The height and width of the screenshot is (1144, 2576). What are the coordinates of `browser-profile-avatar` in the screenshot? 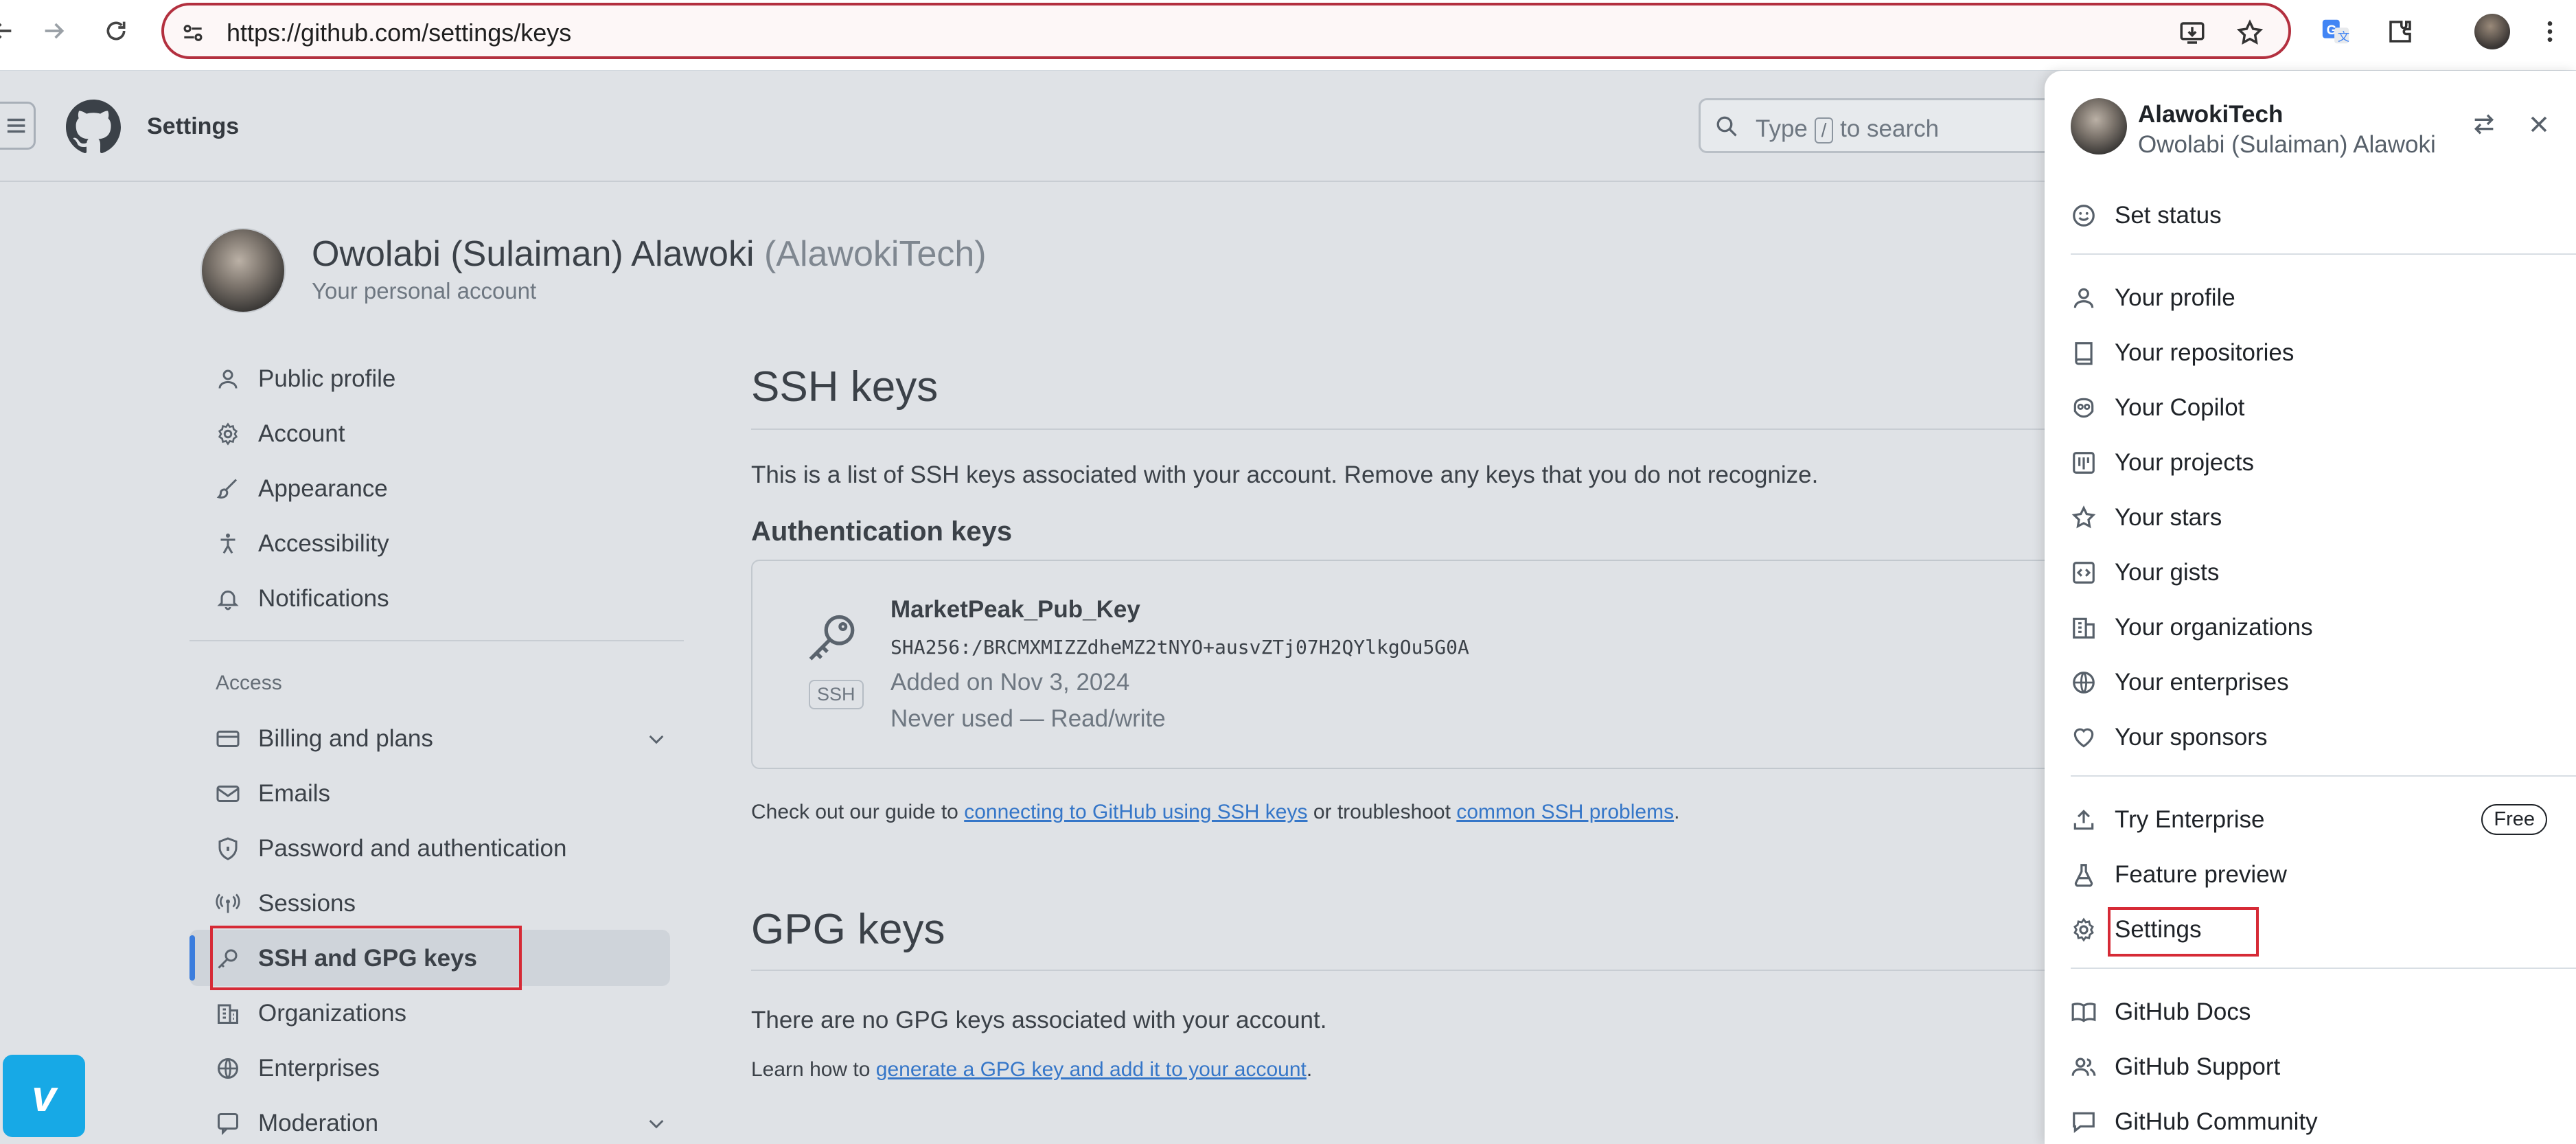 It's located at (2492, 31).